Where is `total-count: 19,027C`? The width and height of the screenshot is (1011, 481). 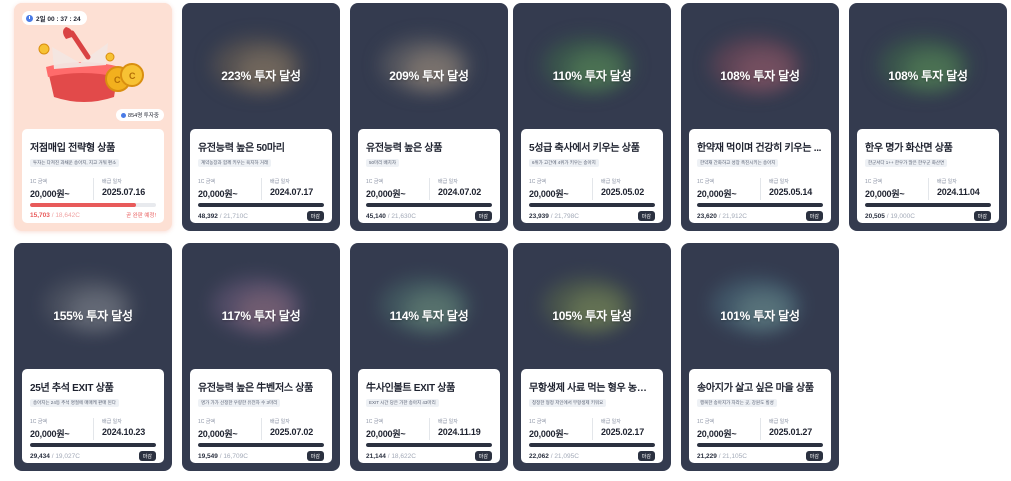 total-count: 19,027C is located at coordinates (67, 456).